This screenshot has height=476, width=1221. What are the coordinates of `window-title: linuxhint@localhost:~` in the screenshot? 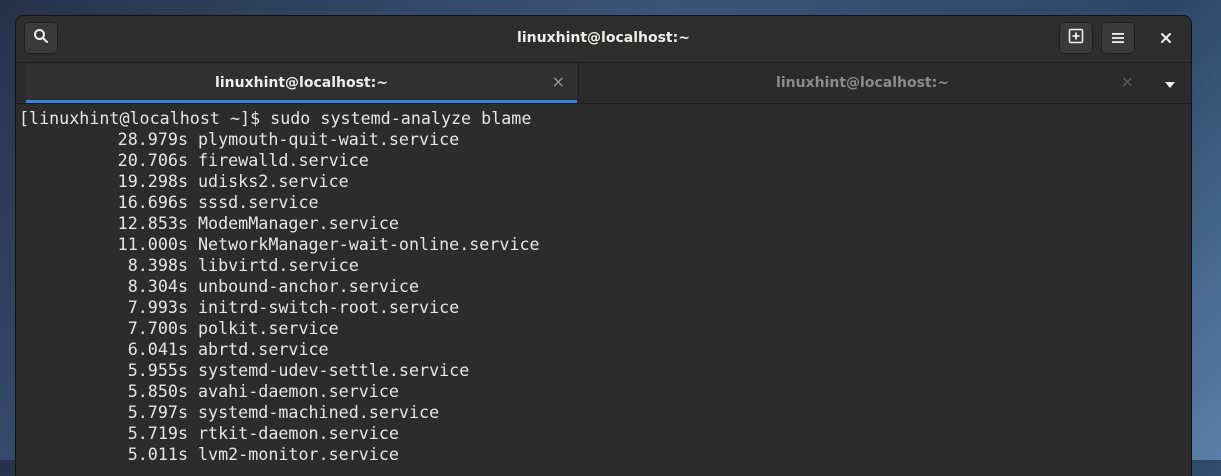 It's located at (603, 38).